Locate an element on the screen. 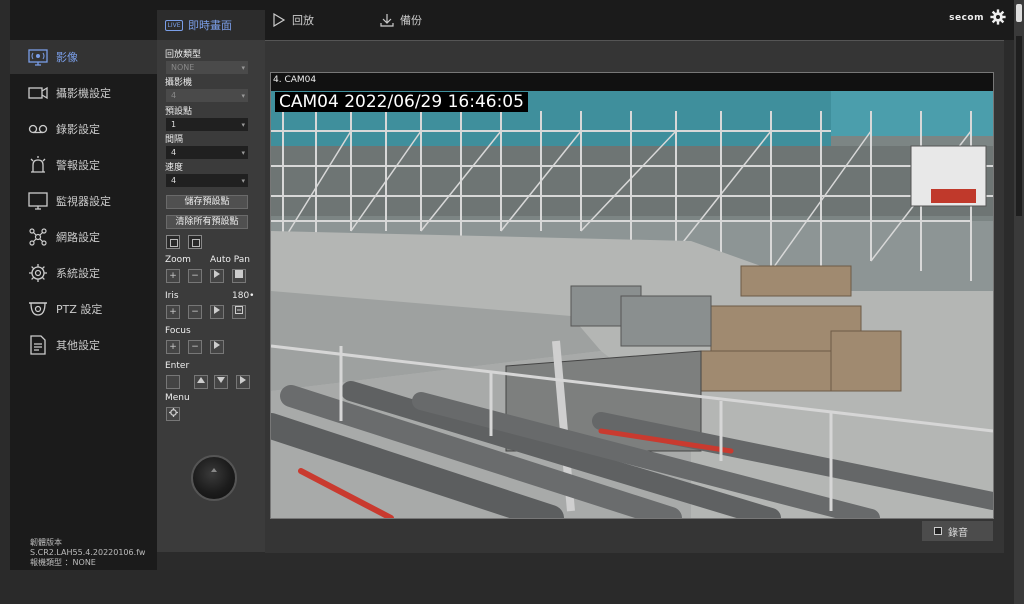 The image size is (1024, 604). settings-gear-icon is located at coordinates (998, 17).